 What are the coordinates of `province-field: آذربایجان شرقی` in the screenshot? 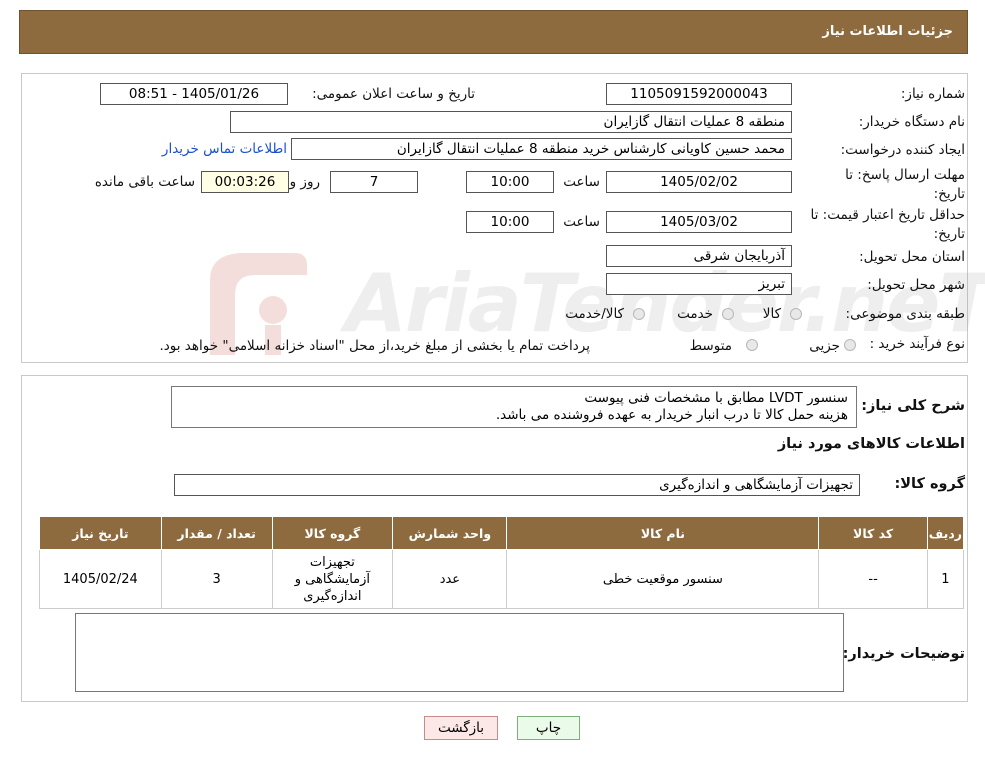 It's located at (699, 256).